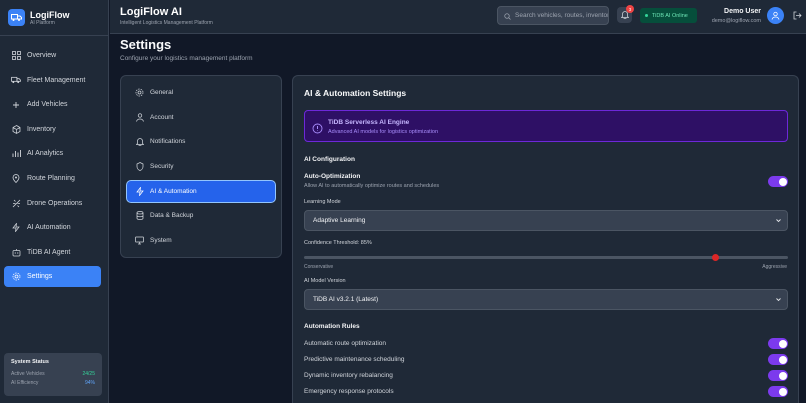 Image resolution: width=806 pixels, height=403 pixels. I want to click on sidebar-item-drone-operations: Drone Operations, so click(52, 203).